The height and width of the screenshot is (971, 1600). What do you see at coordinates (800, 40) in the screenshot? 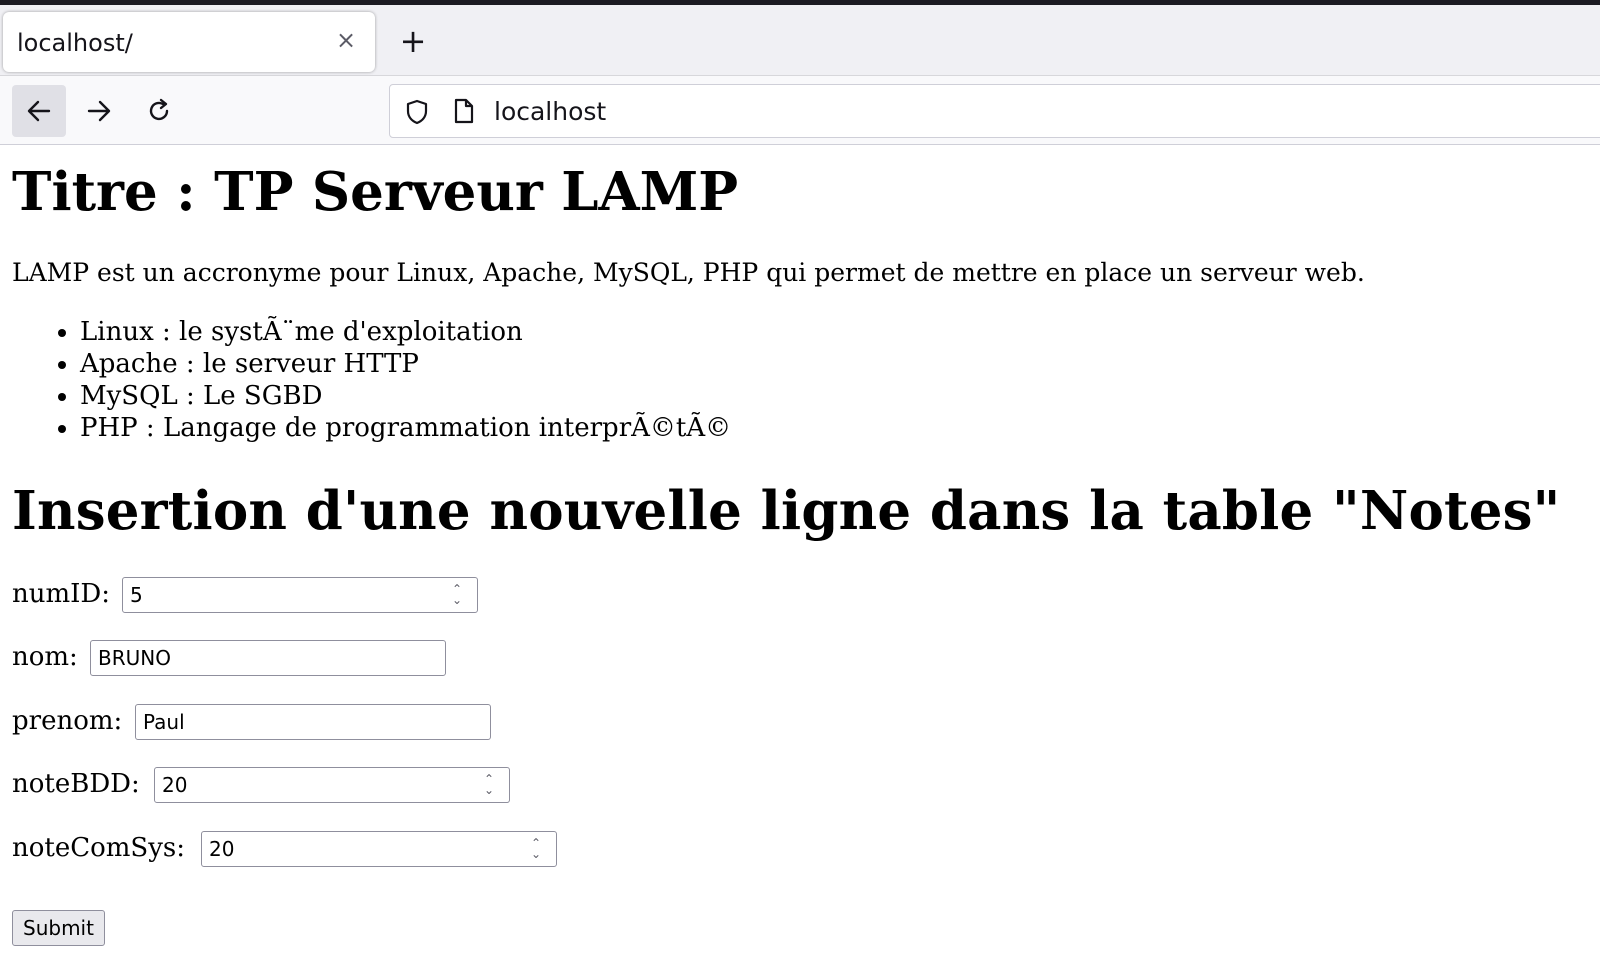
I see `tab-strip: localhost/ × +` at bounding box center [800, 40].